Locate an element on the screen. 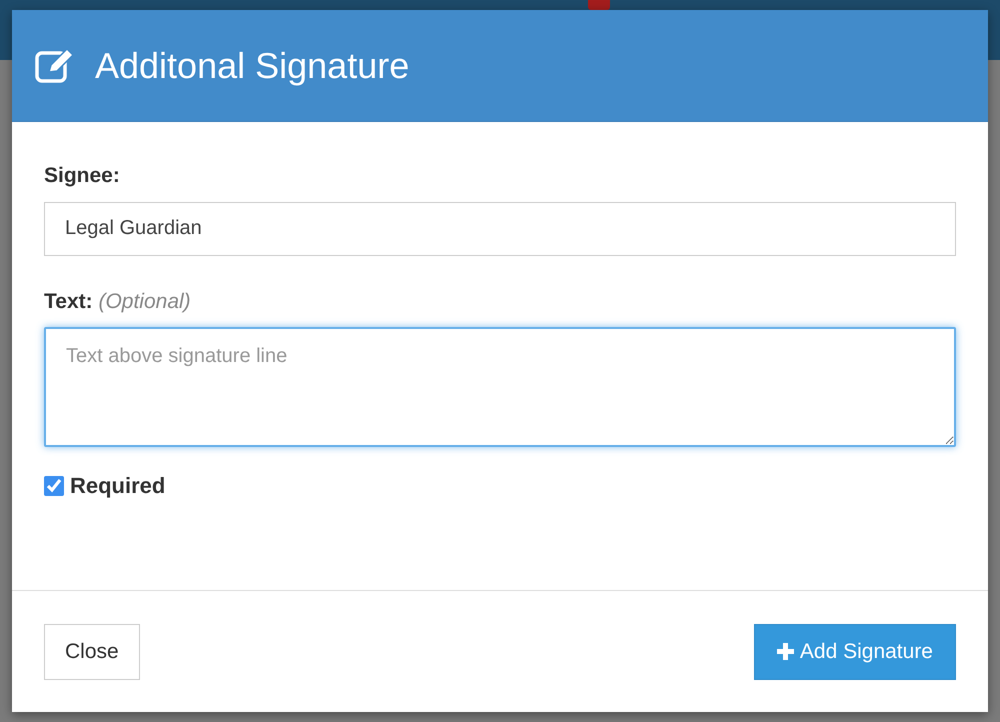 This screenshot has width=1000, height=722. signee-field: Legal Guardian is located at coordinates (500, 229).